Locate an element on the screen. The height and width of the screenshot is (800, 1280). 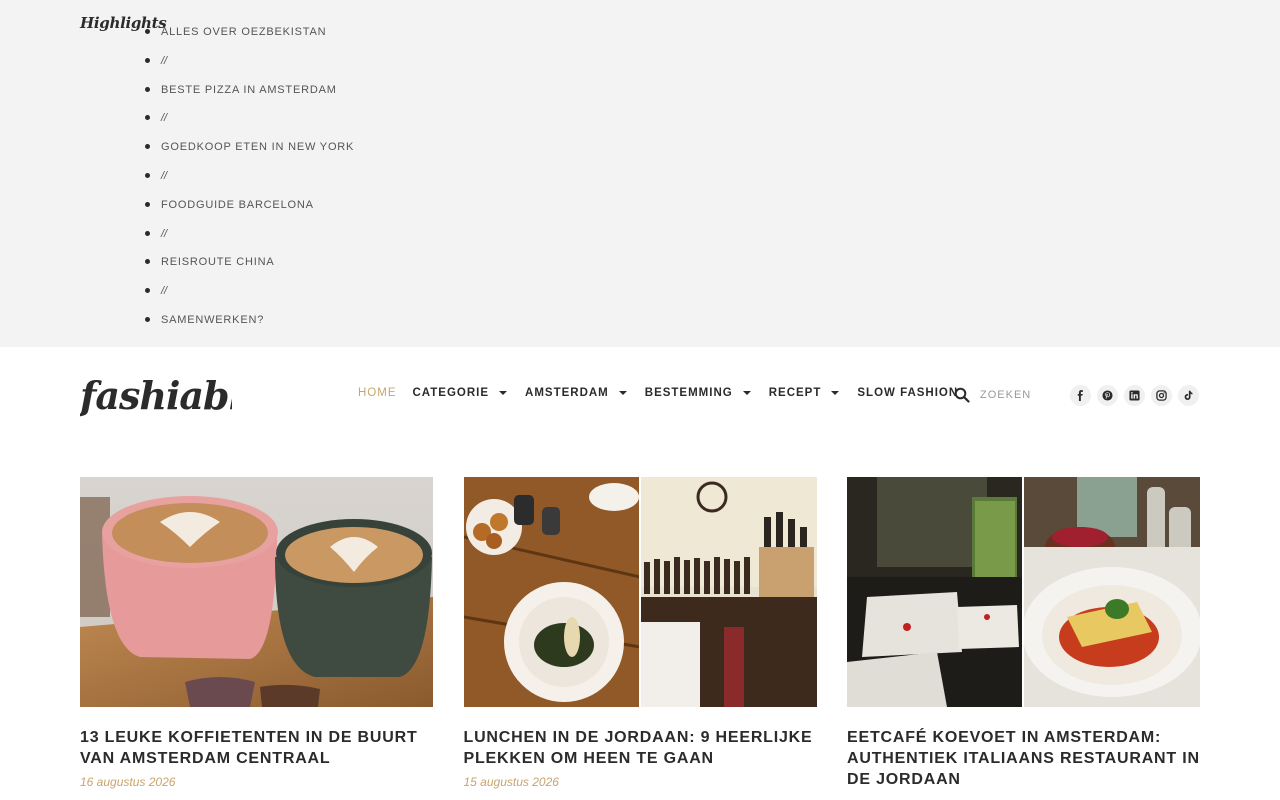
nav-categorie: CATEGORIE is located at coordinates (461, 393).